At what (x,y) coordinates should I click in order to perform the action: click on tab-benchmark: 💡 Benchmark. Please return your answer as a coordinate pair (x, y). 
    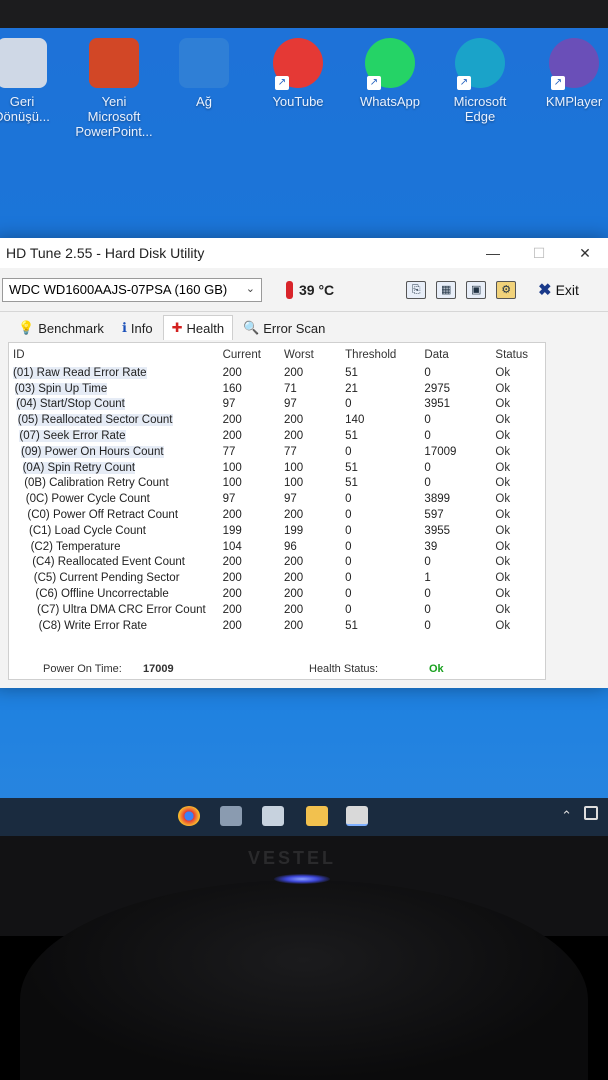
    Looking at the image, I should click on (61, 328).